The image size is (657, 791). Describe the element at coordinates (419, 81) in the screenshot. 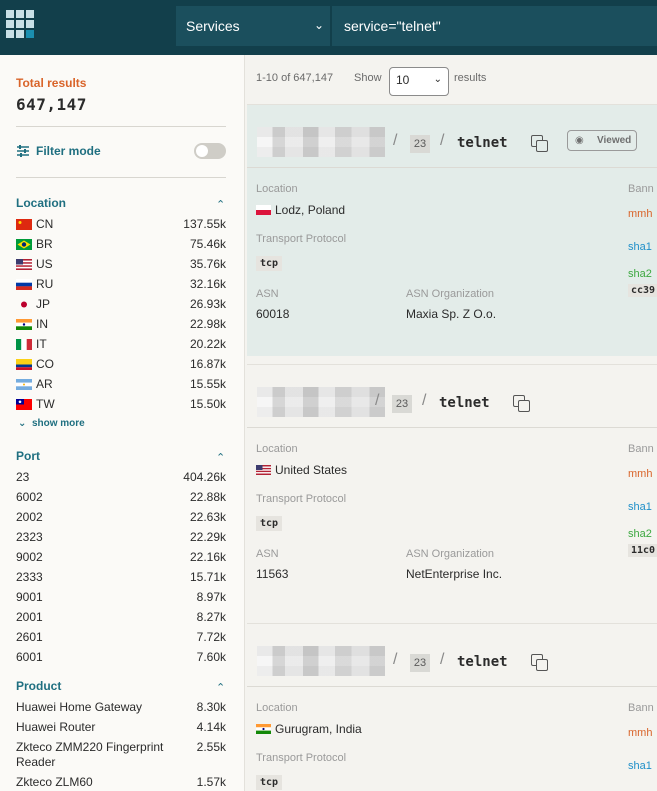

I see `per-page-select: 10 ⌄` at that location.